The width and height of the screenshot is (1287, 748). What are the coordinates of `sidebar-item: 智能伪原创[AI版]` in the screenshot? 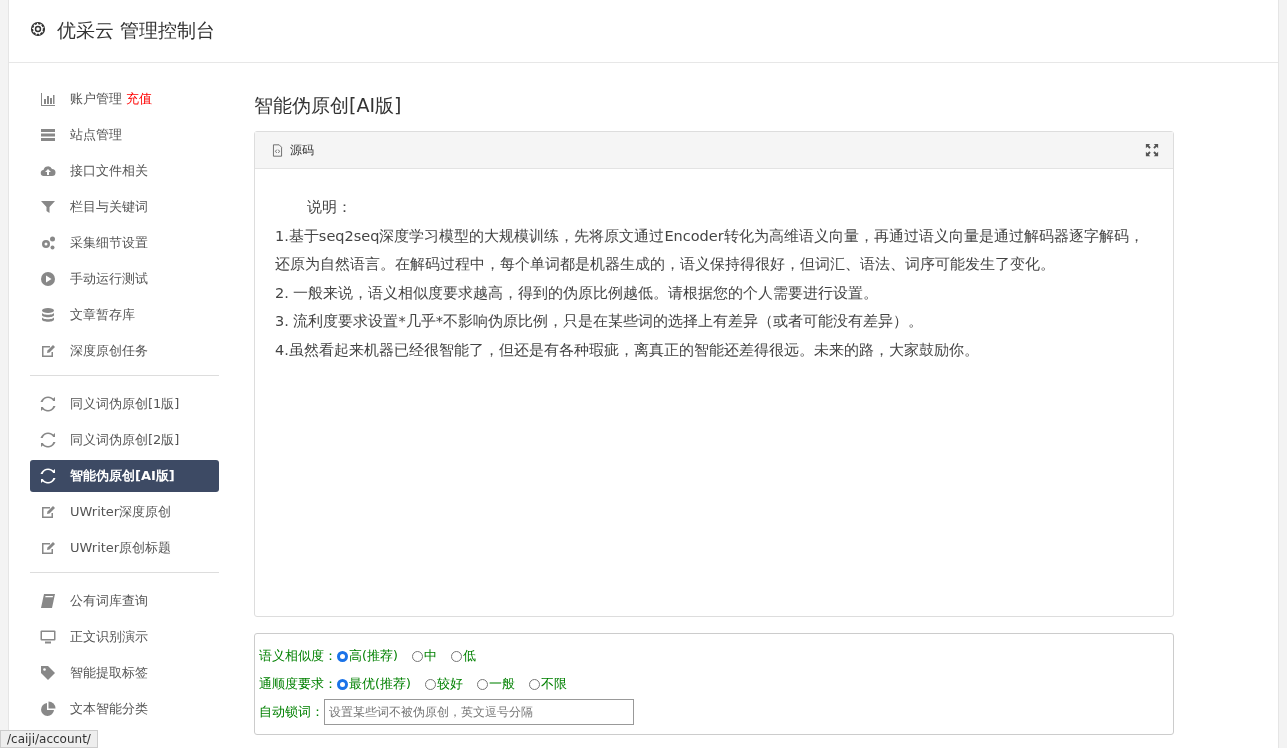 It's located at (124, 476).